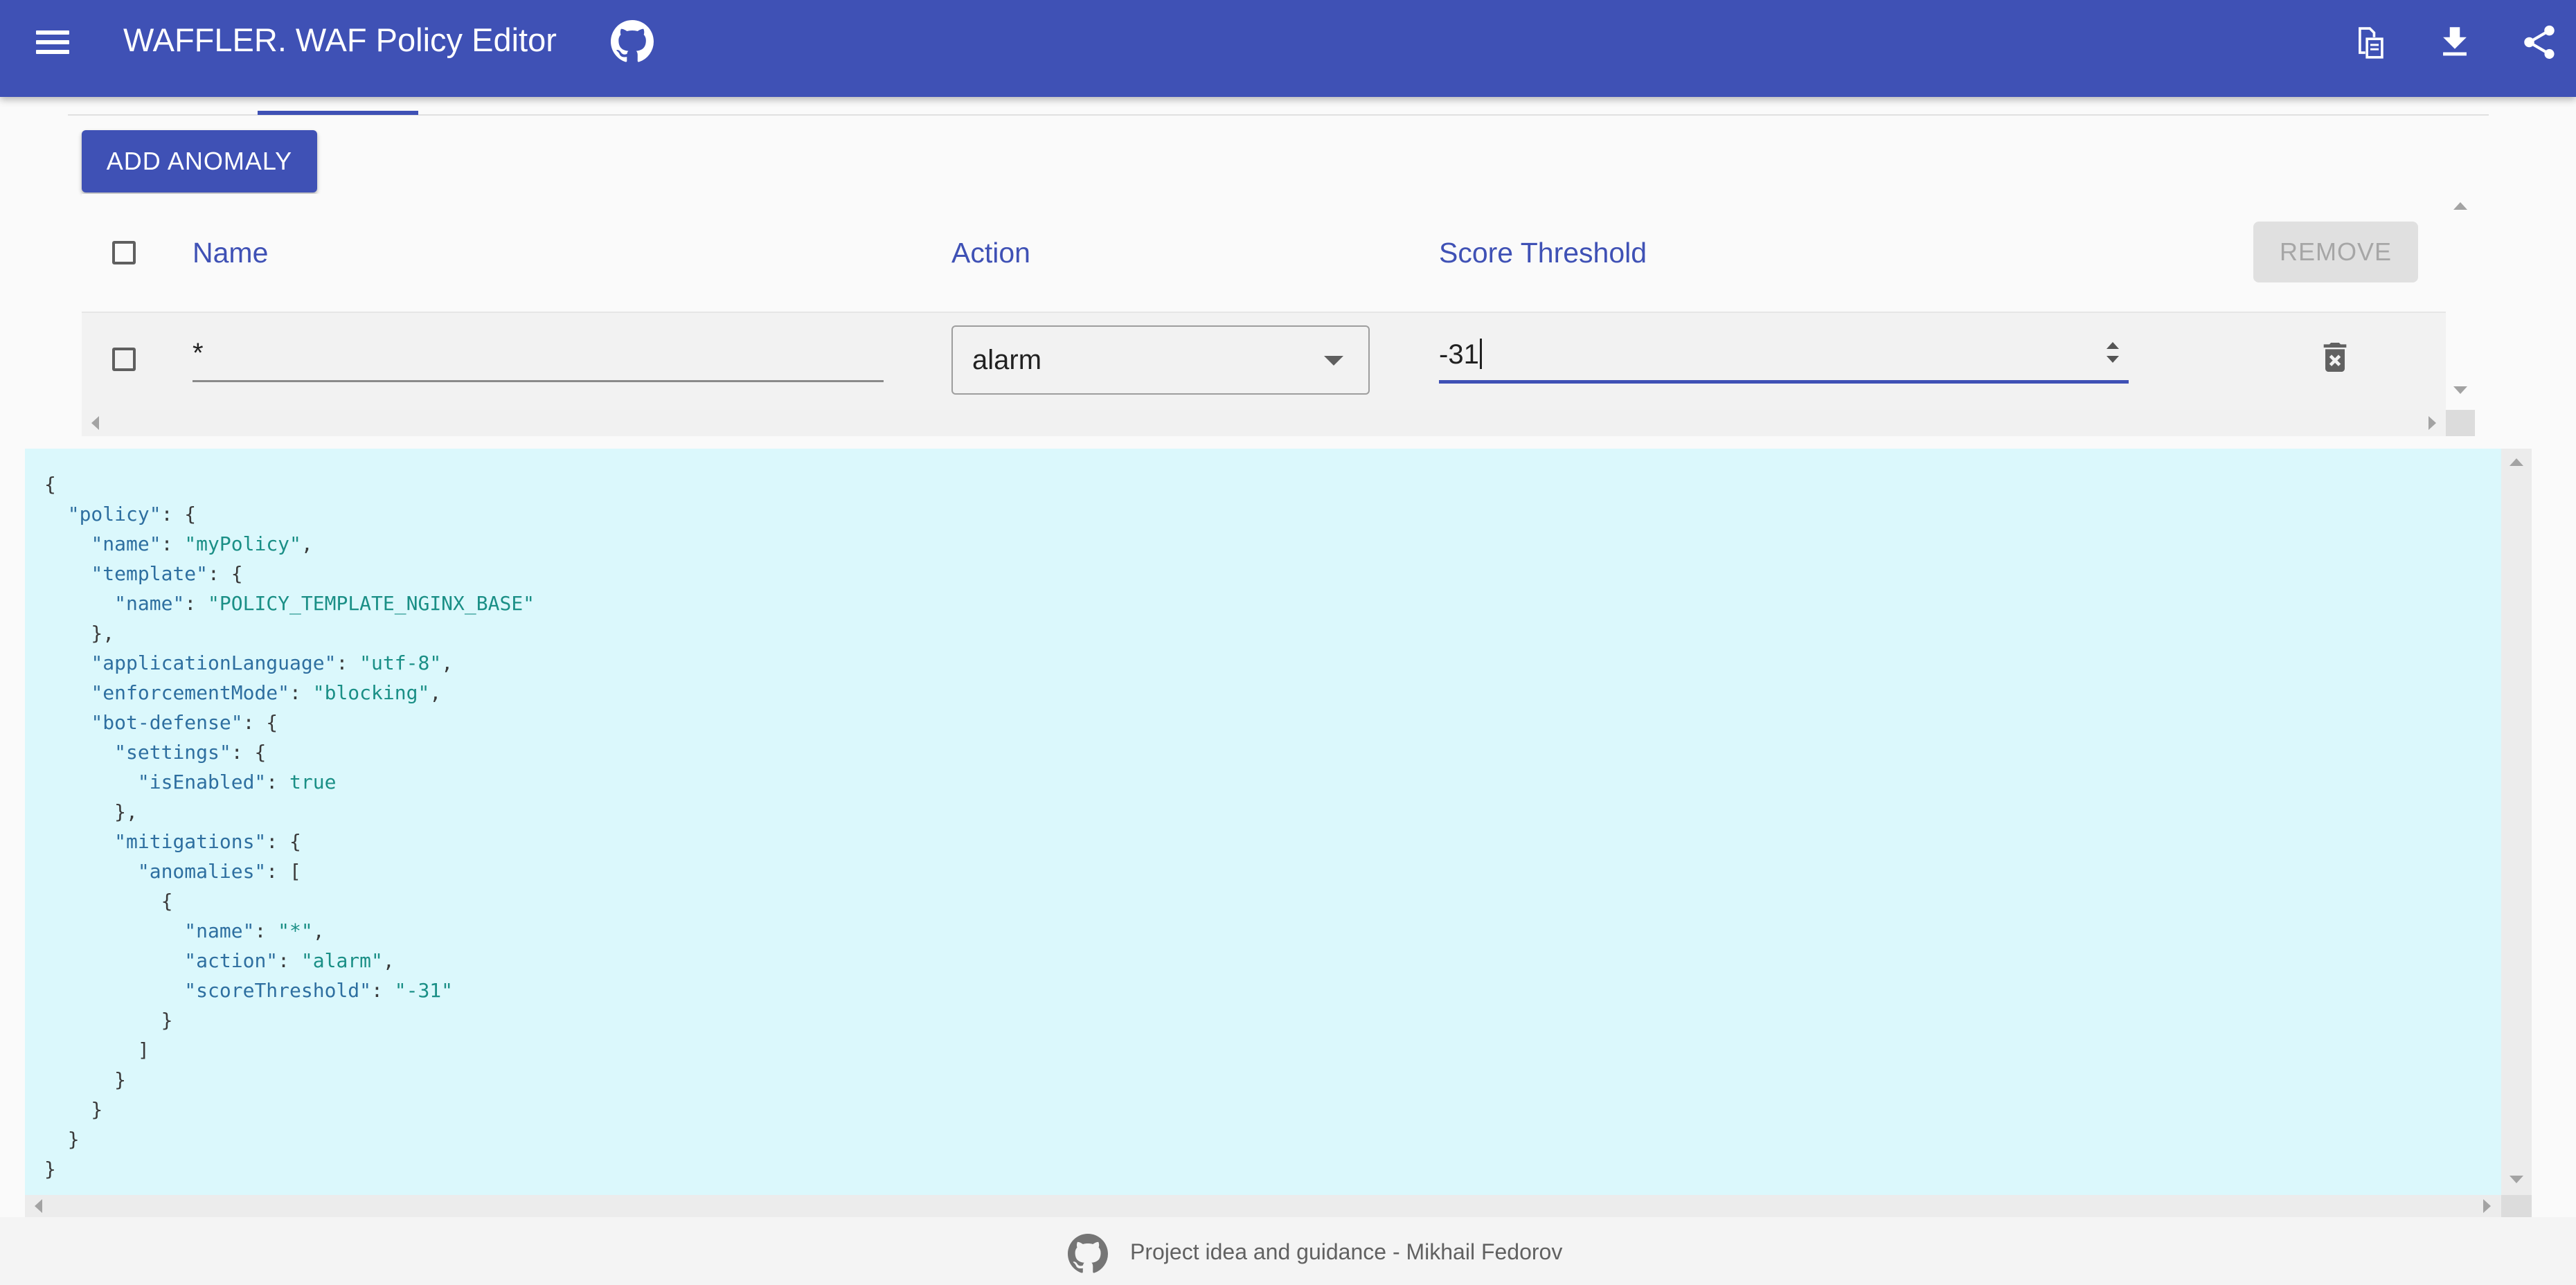 Image resolution: width=2576 pixels, height=1285 pixels. I want to click on number-spinner, so click(2113, 354).